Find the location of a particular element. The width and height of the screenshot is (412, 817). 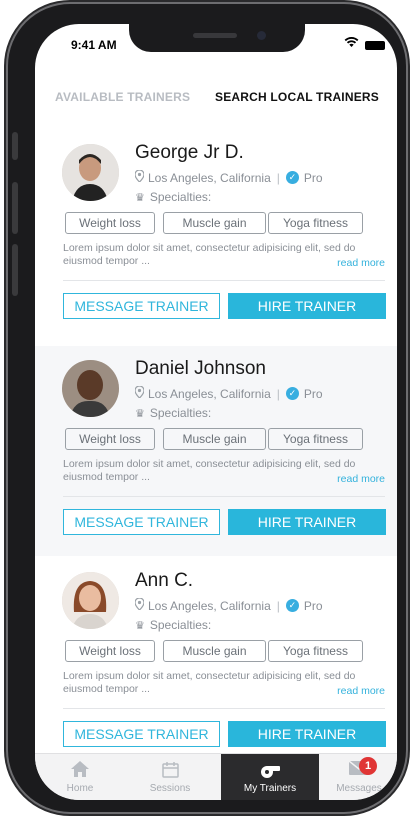

front-camera is located at coordinates (261, 35).